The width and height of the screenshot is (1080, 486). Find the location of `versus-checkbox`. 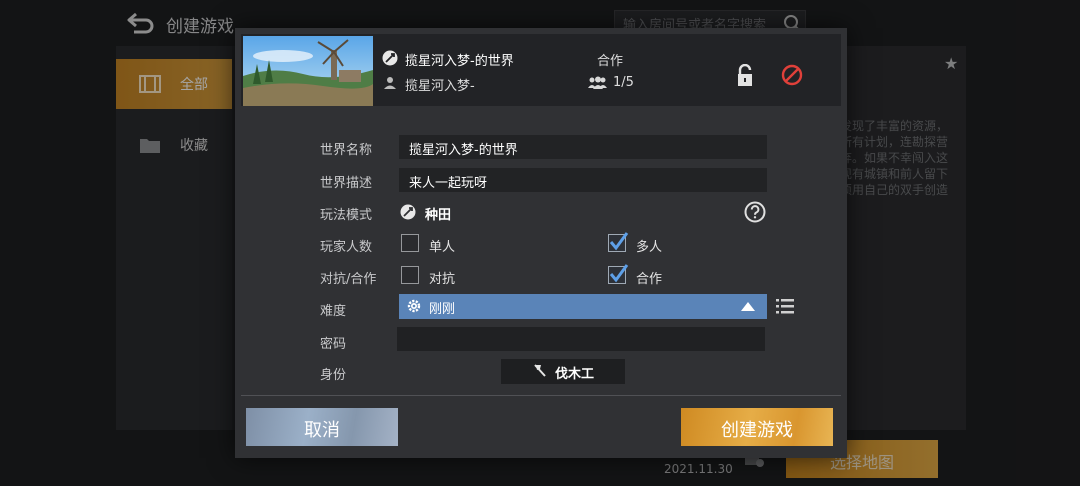

versus-checkbox is located at coordinates (410, 275).